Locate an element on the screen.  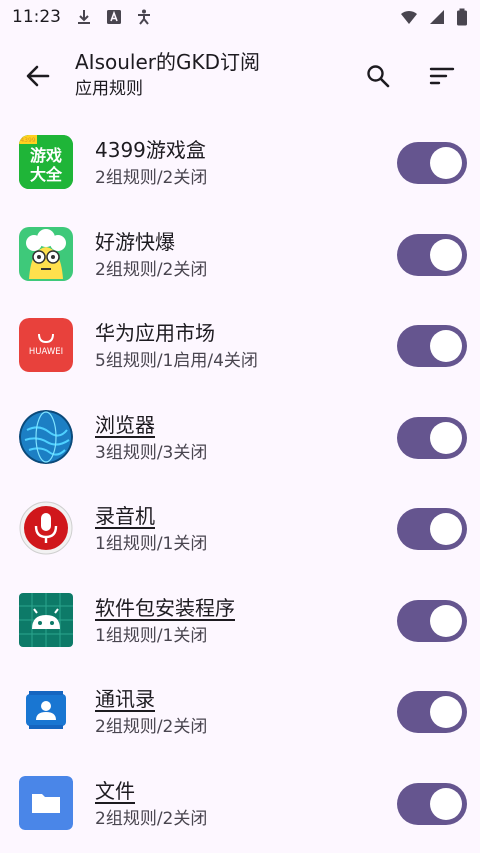
rule-summary: 3组规则/3关闭 is located at coordinates (151, 452).